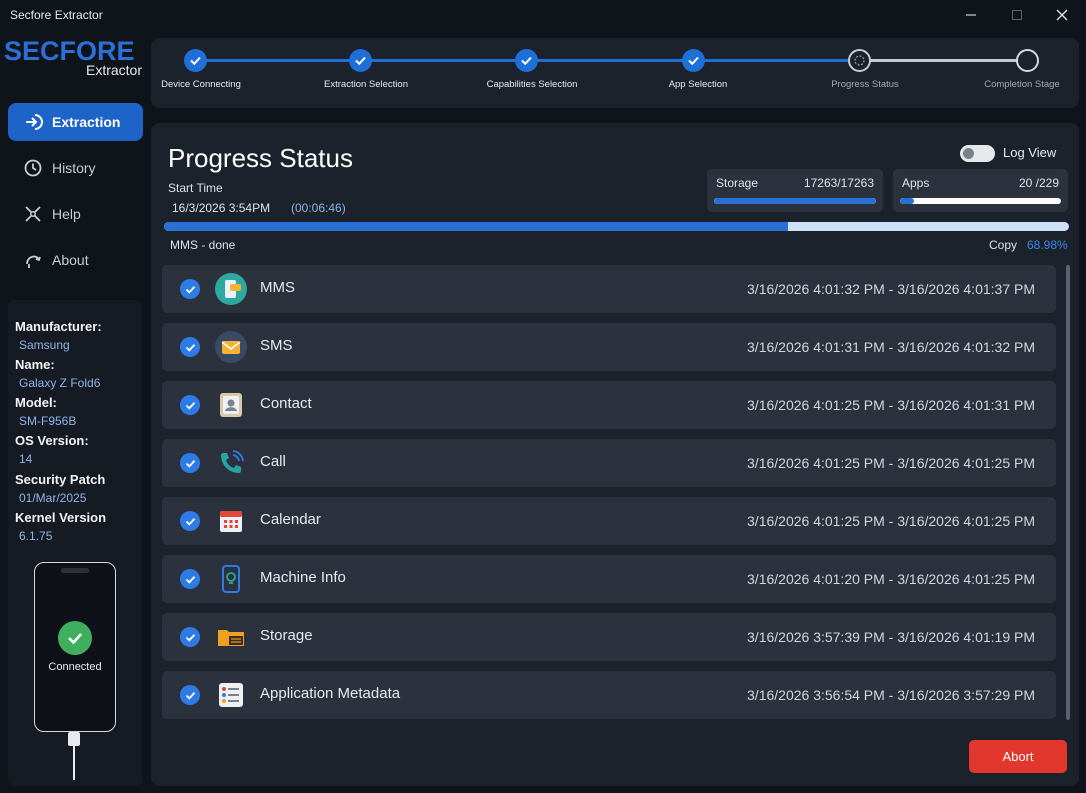  I want to click on storage-progress-track, so click(795, 201).